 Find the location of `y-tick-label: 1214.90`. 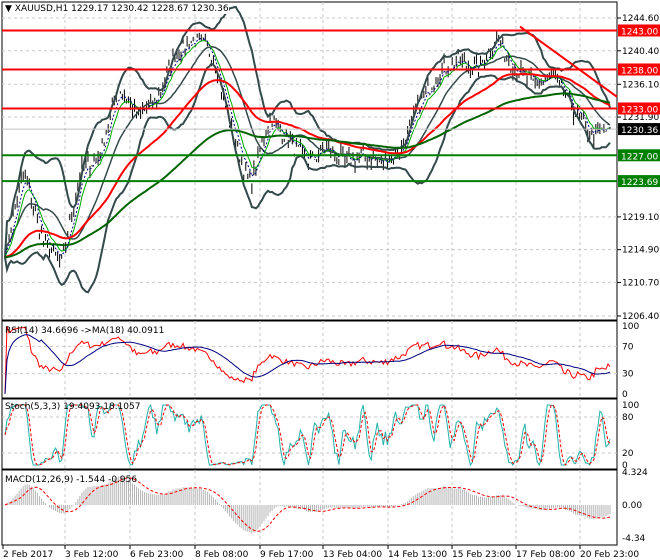

y-tick-label: 1214.90 is located at coordinates (640, 251).